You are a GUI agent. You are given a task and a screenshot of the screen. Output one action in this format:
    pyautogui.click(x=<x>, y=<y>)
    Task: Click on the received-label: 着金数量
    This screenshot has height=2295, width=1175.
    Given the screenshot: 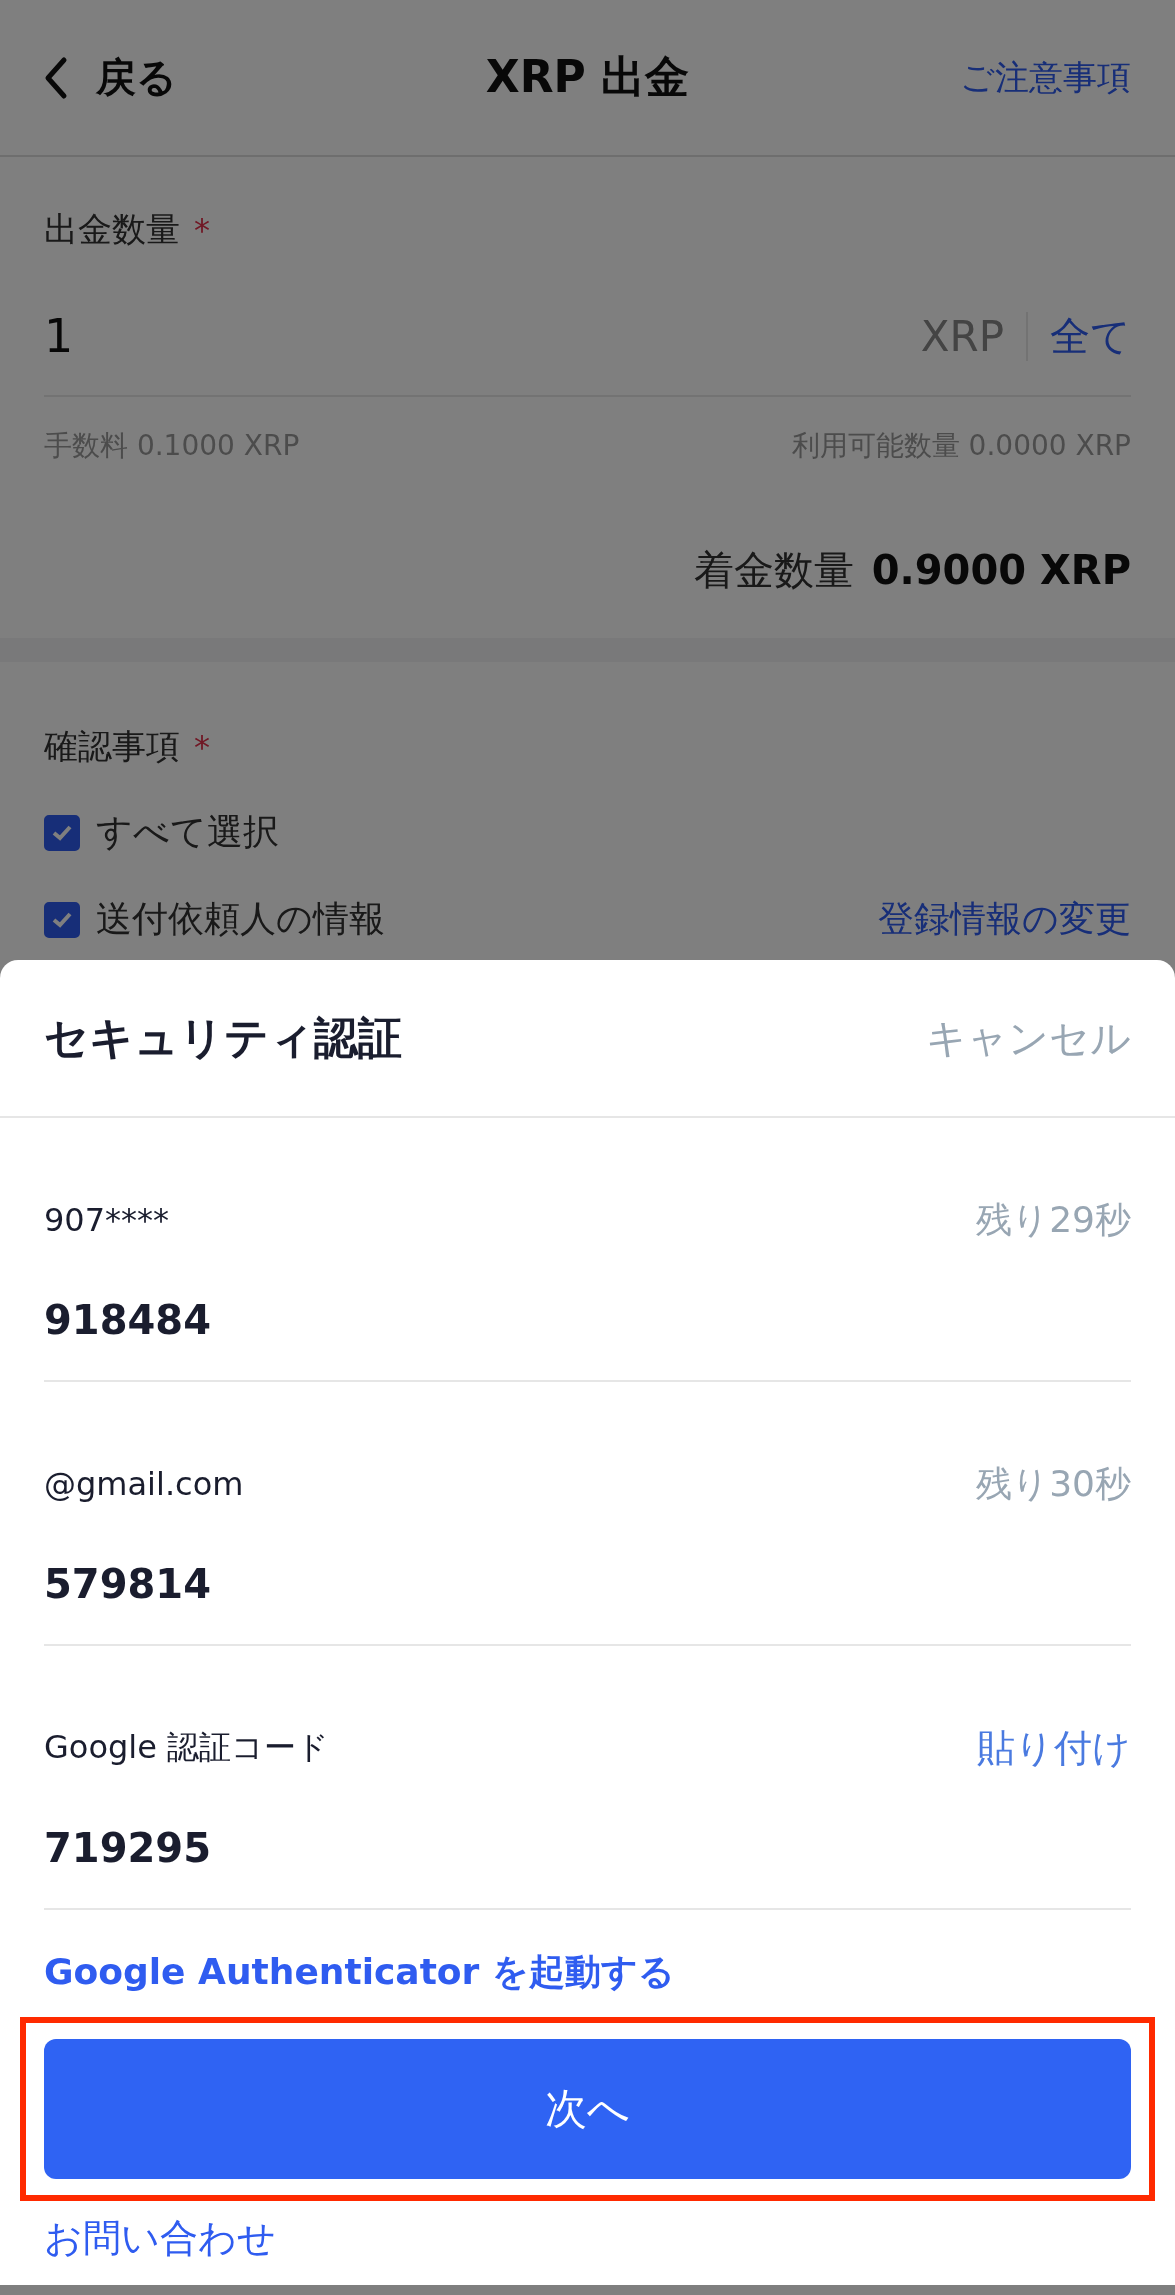 What is the action you would take?
    pyautogui.click(x=773, y=570)
    